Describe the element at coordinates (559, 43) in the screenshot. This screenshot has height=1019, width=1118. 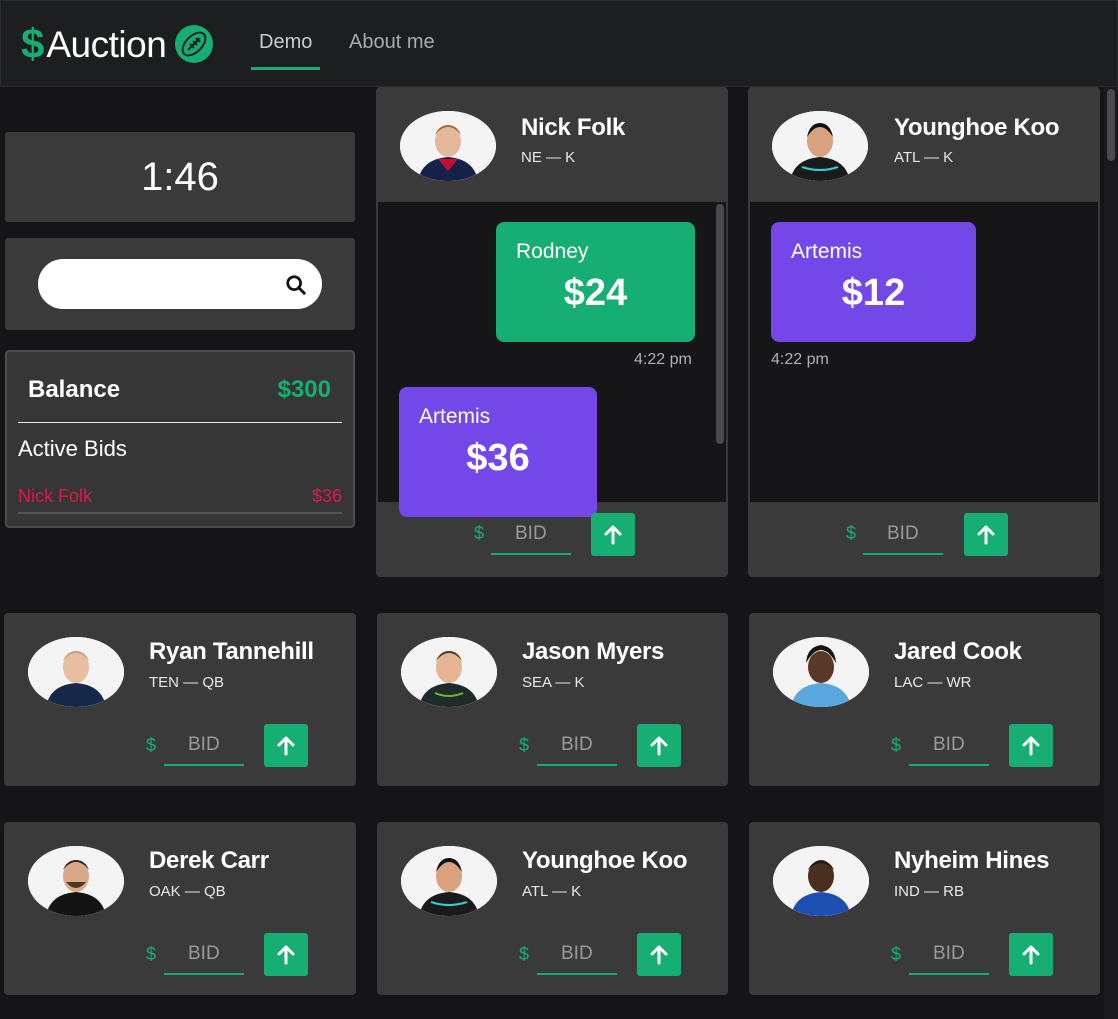
I see `navbar: $ Auction Demo About me` at that location.